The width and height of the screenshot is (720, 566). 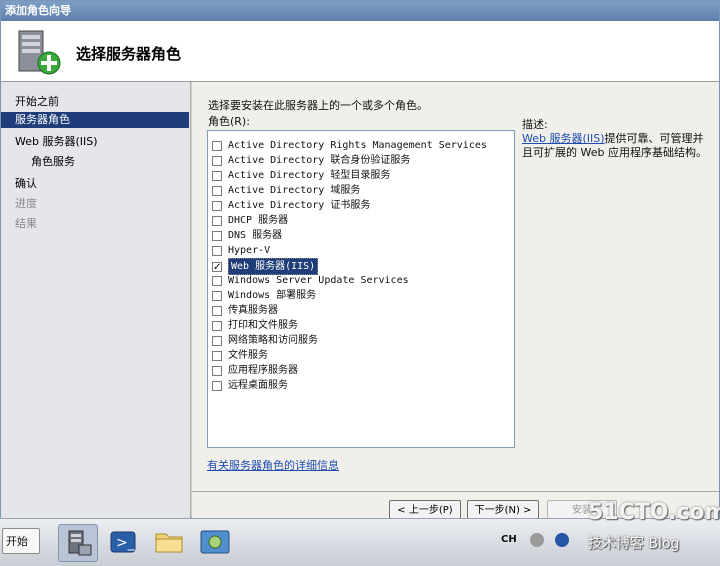 I want to click on description-title: 描述:, so click(x=535, y=124).